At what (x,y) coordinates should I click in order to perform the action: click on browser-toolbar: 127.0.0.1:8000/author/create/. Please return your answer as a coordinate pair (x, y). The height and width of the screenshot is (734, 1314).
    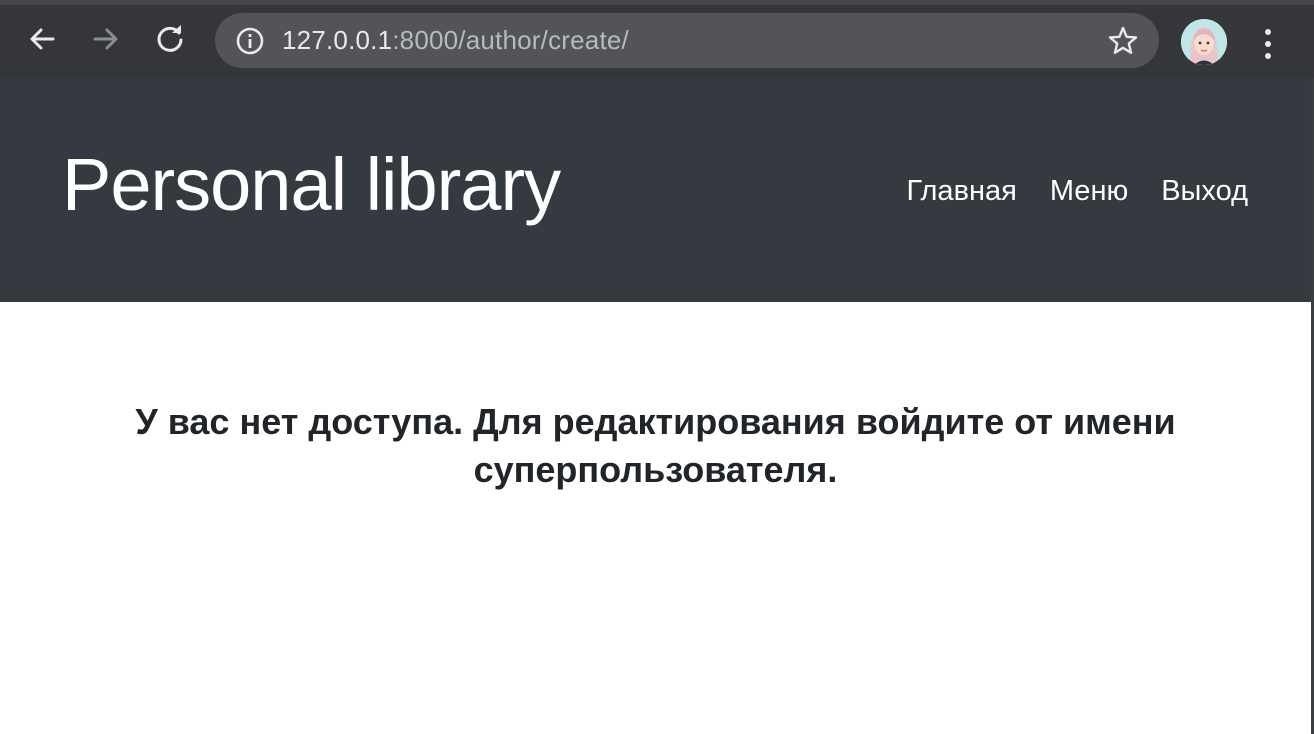
    Looking at the image, I should click on (657, 39).